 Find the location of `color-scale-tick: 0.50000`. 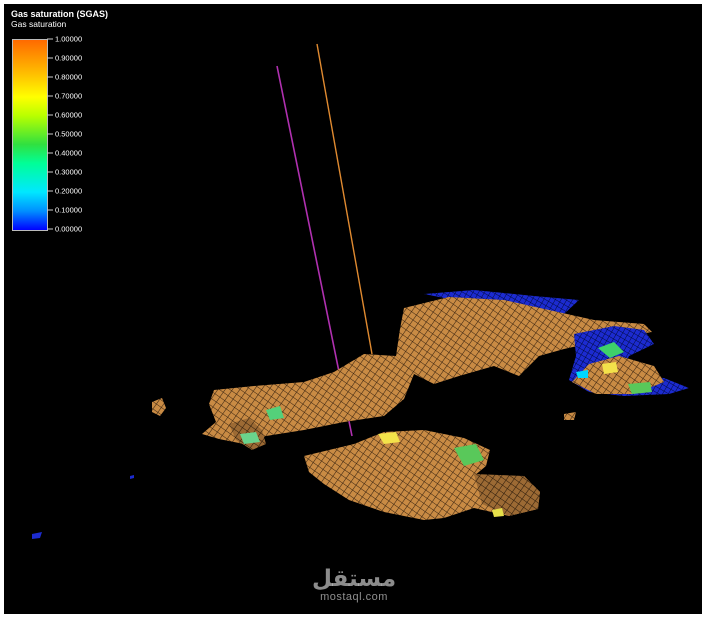

color-scale-tick: 0.50000 is located at coordinates (64, 134).